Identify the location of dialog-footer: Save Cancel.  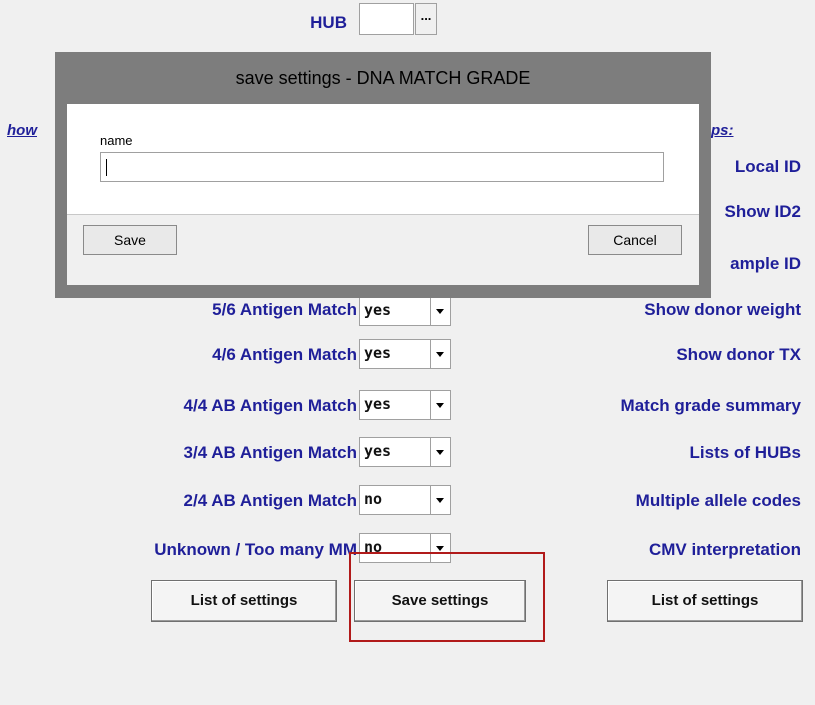
(383, 249).